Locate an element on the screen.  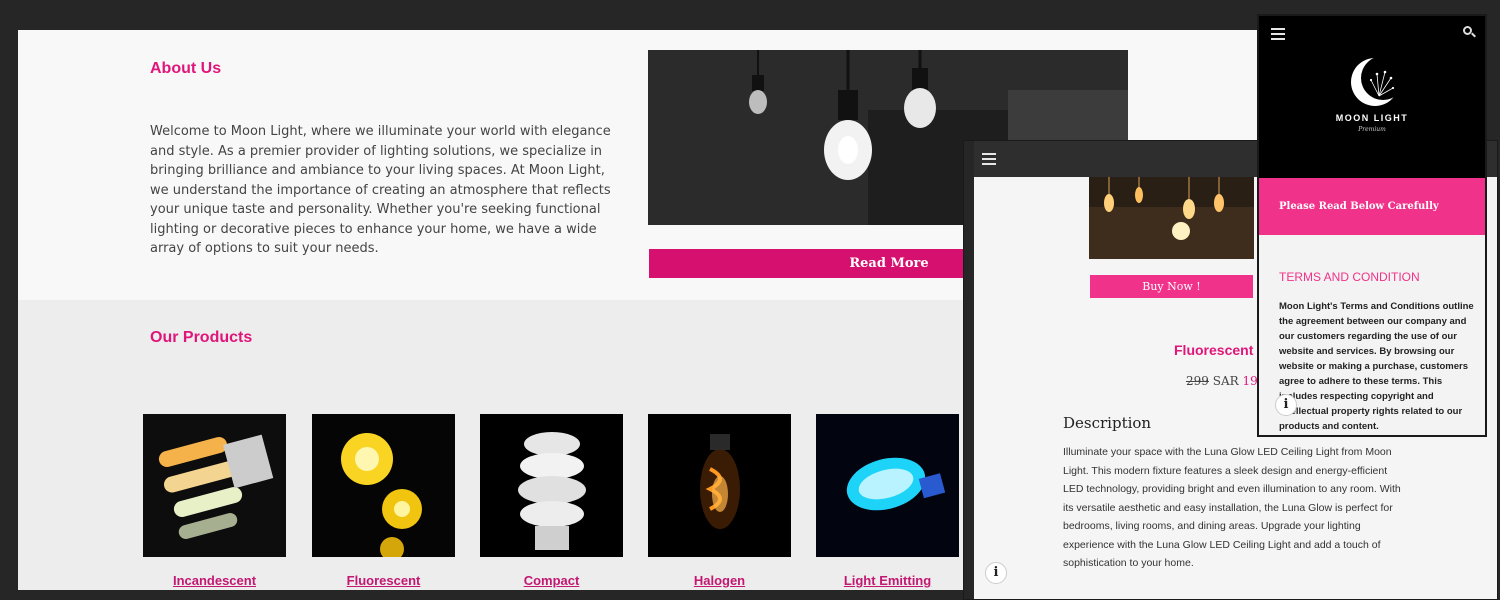
window-frame is located at coordinates (969, 388).